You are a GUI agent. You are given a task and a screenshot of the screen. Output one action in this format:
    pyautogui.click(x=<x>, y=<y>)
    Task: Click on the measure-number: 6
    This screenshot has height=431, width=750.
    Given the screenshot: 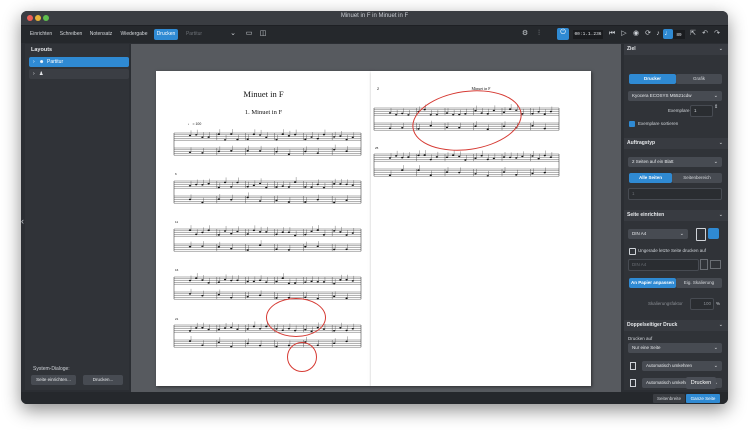 What is the action you would take?
    pyautogui.click(x=176, y=174)
    